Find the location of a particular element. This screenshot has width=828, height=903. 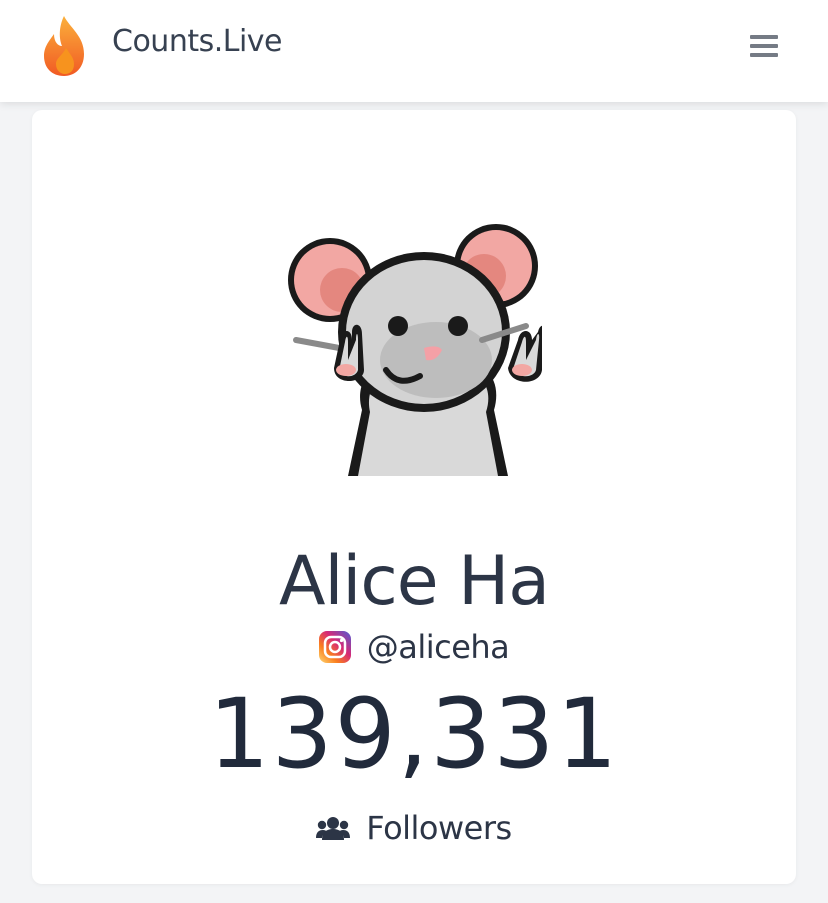

profile-name: Alice Ha is located at coordinates (414, 581).